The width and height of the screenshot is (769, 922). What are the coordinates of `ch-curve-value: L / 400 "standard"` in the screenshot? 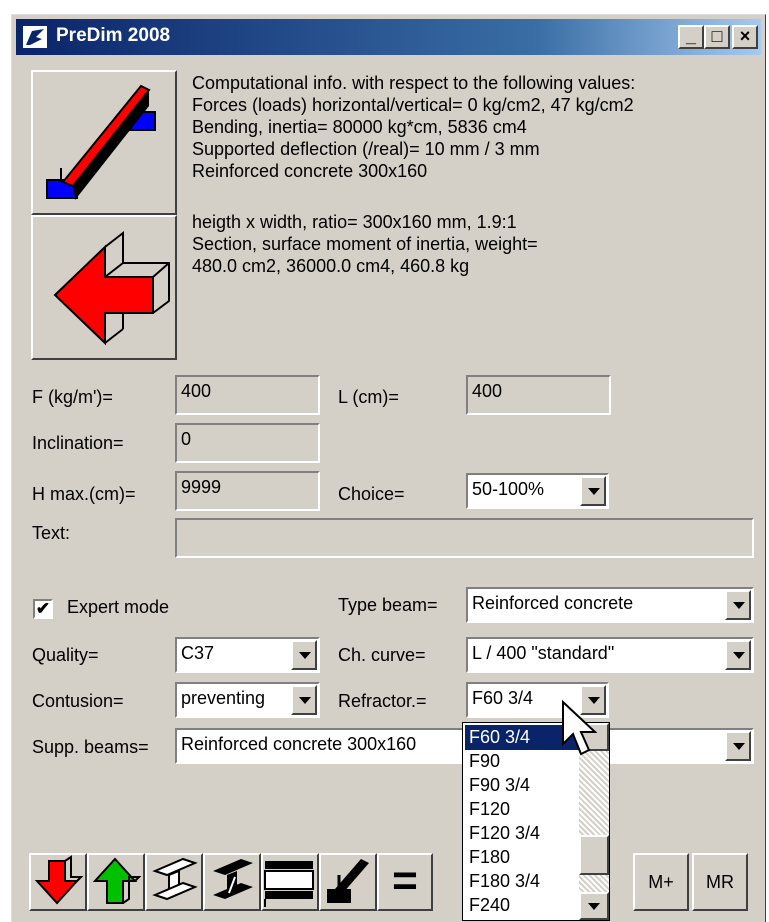 It's located at (543, 653).